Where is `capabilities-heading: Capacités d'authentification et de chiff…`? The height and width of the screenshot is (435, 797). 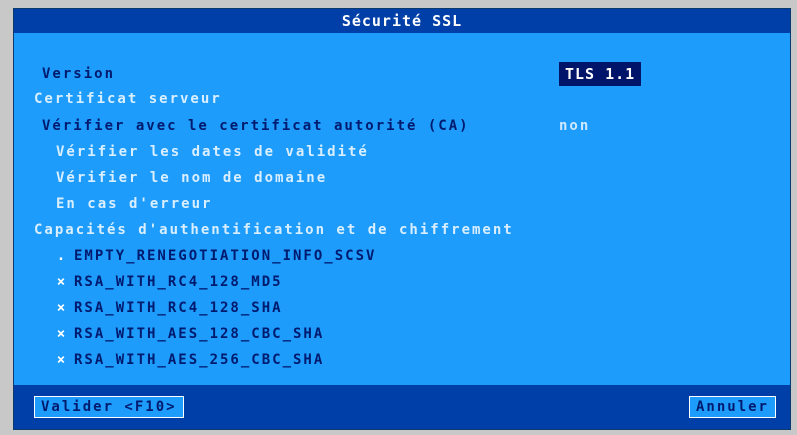
capabilities-heading: Capacités d'authentification et de chiff… is located at coordinates (274, 230).